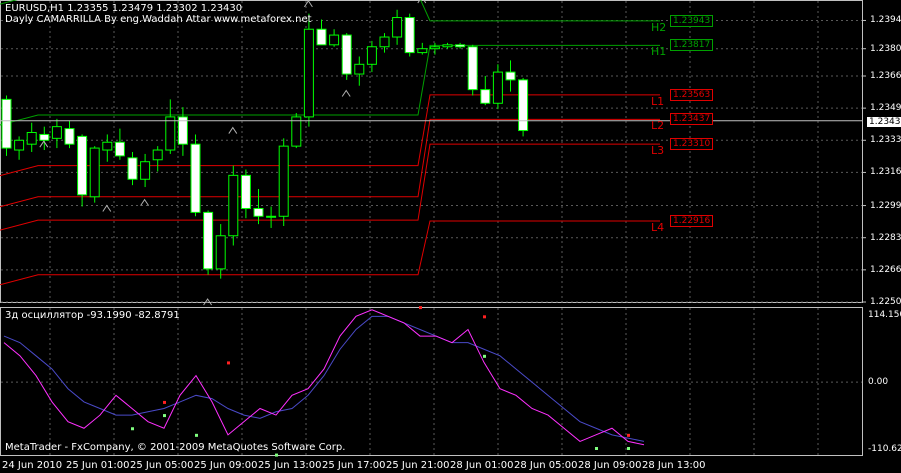 The height and width of the screenshot is (473, 901). What do you see at coordinates (692, 119) in the screenshot?
I see `level-value-l2: 1.23437` at bounding box center [692, 119].